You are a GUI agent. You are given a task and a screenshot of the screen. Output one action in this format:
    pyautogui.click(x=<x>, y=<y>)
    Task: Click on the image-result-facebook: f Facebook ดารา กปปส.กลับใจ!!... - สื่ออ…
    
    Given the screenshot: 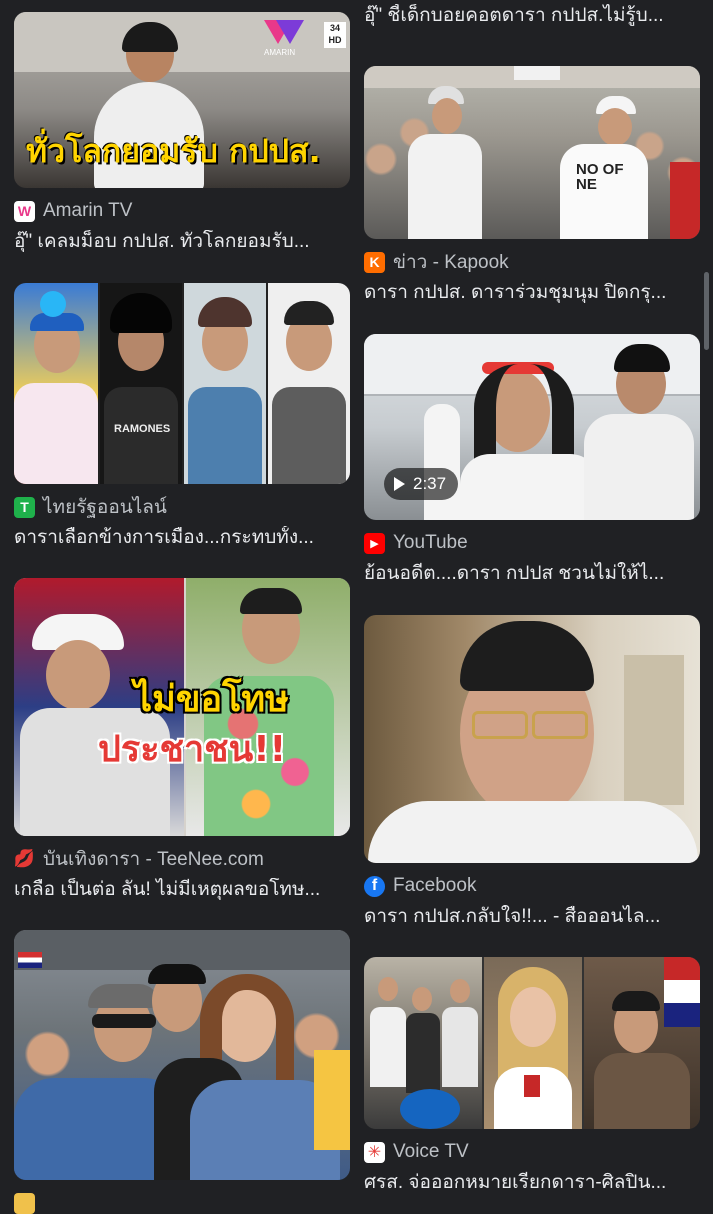 What is the action you would take?
    pyautogui.click(x=532, y=772)
    